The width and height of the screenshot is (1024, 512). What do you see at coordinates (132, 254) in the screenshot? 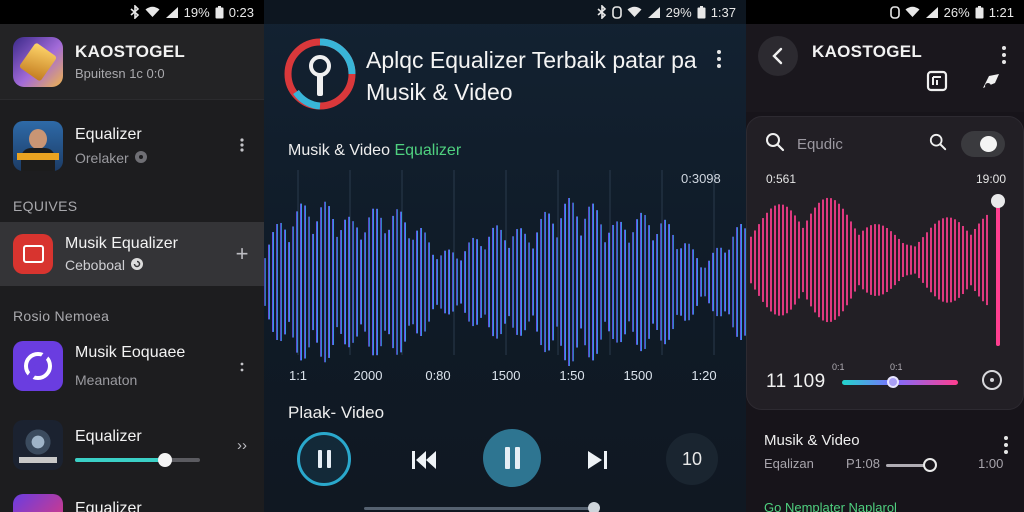
I see `list-item-musik-equalizer: Musik Equalizer Ceboboal +` at bounding box center [132, 254].